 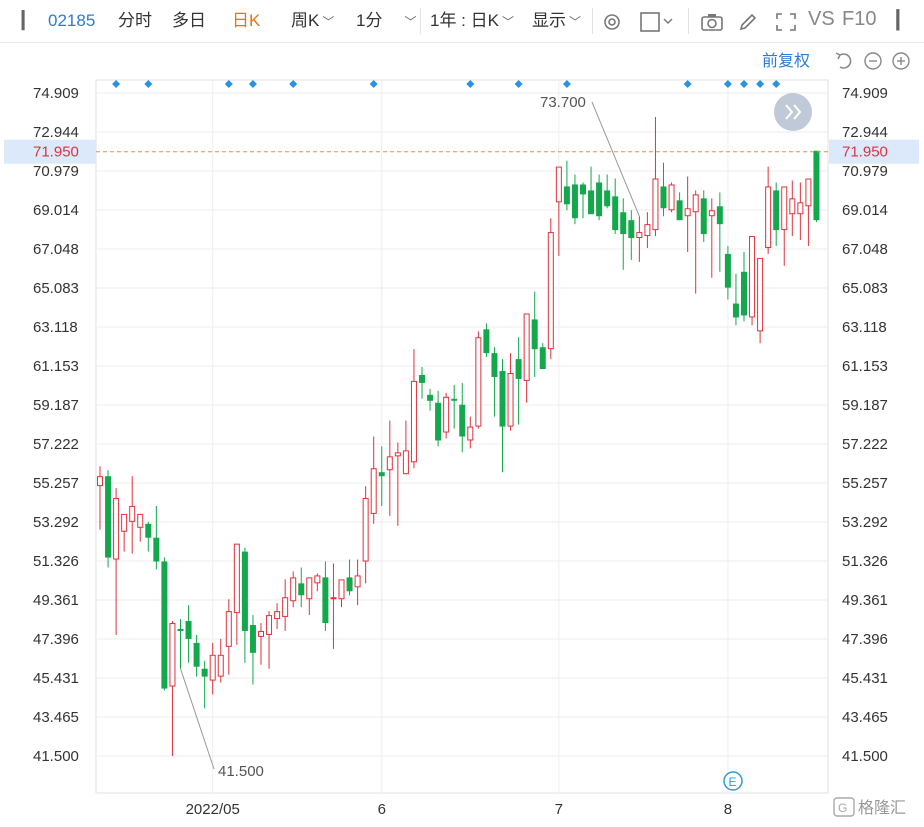 I want to click on undo-icon, so click(x=843, y=60).